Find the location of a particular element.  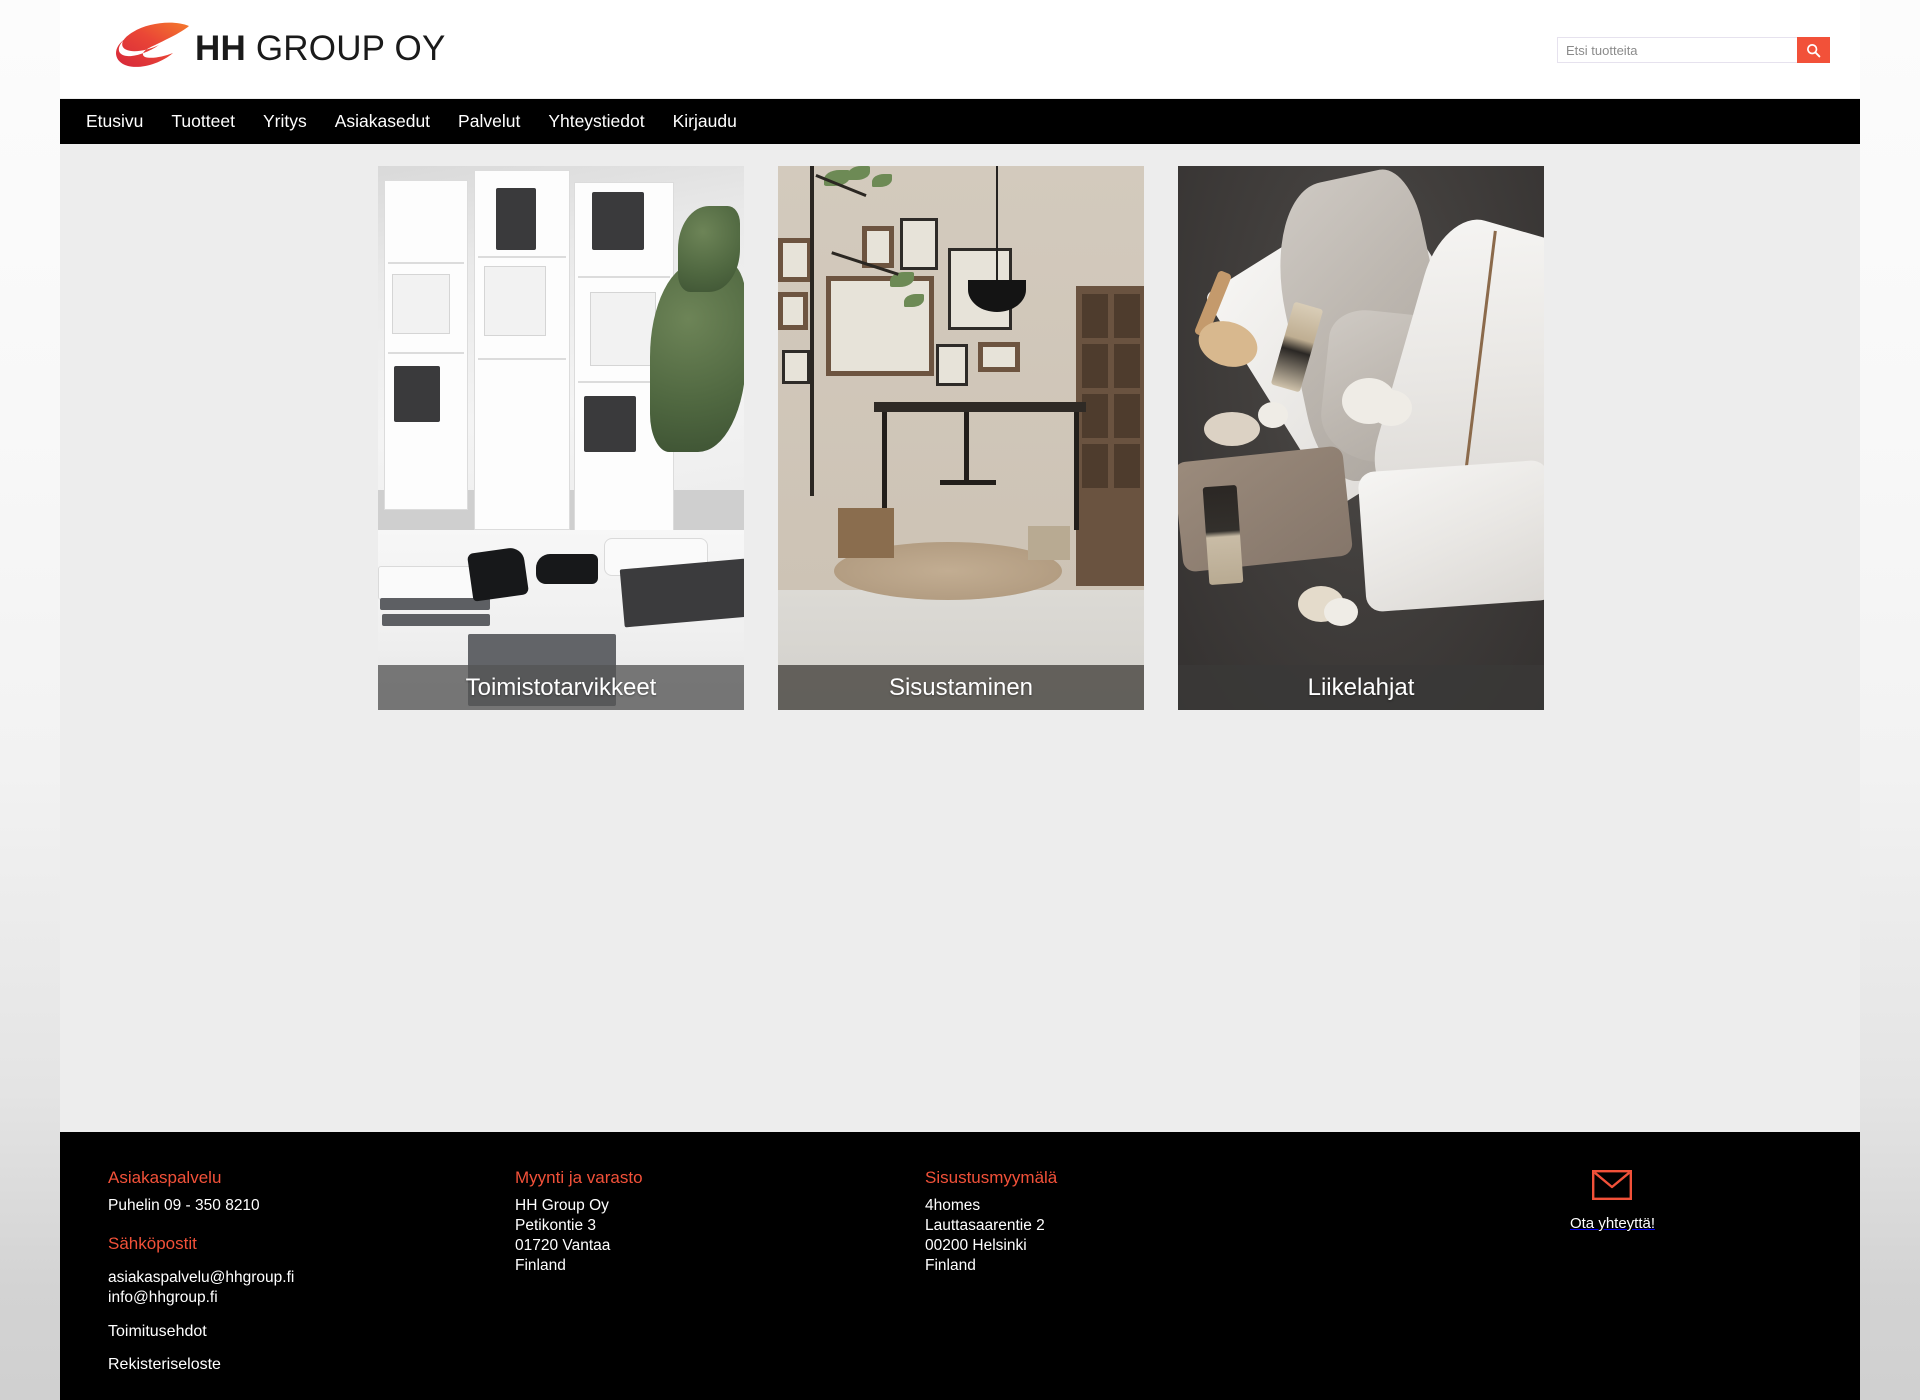

footer-heading-sisustusmyymala: Sisustusmyymälä is located at coordinates (991, 1177).